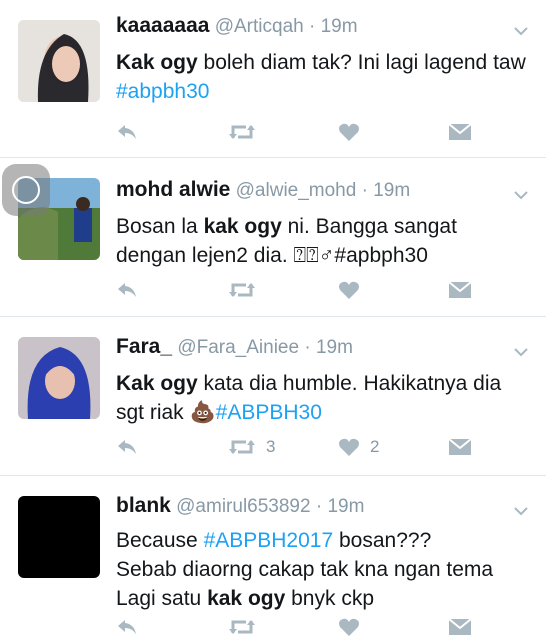  I want to click on tweet-header: mohd alwie @alwie_mohd · 19m, so click(311, 190).